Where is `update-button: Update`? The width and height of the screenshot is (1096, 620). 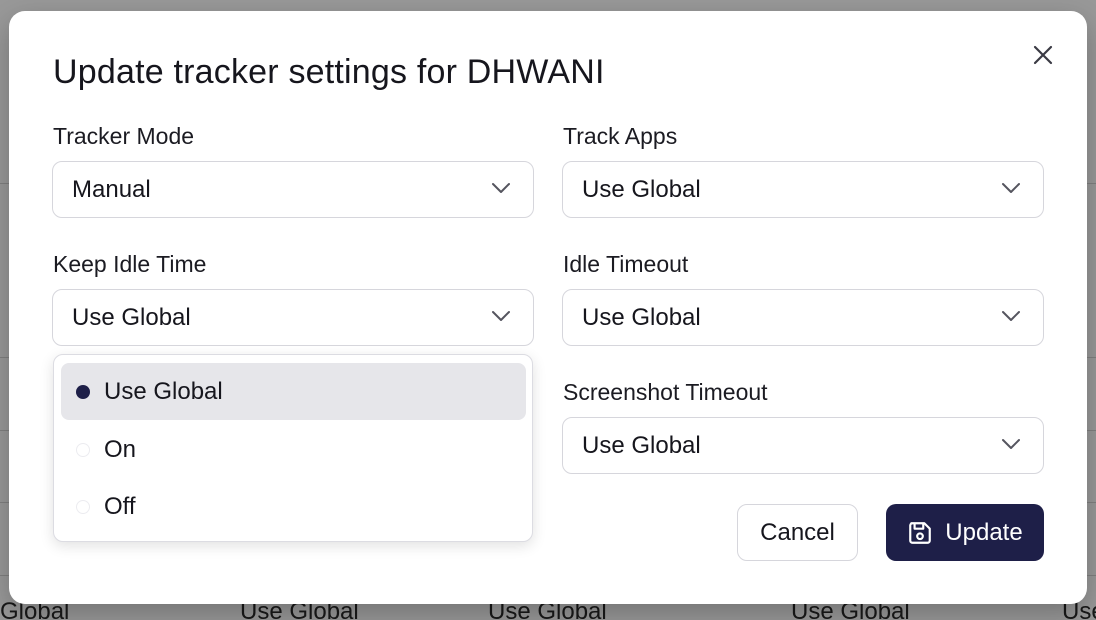
update-button: Update is located at coordinates (965, 532).